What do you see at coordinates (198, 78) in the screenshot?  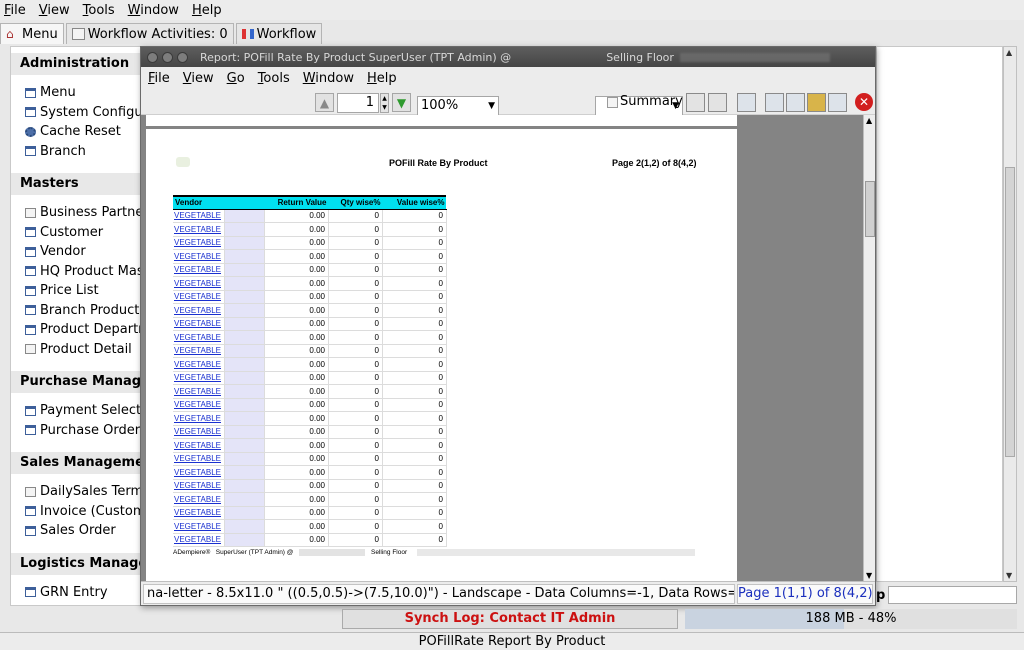 I see `report-menu-item: View` at bounding box center [198, 78].